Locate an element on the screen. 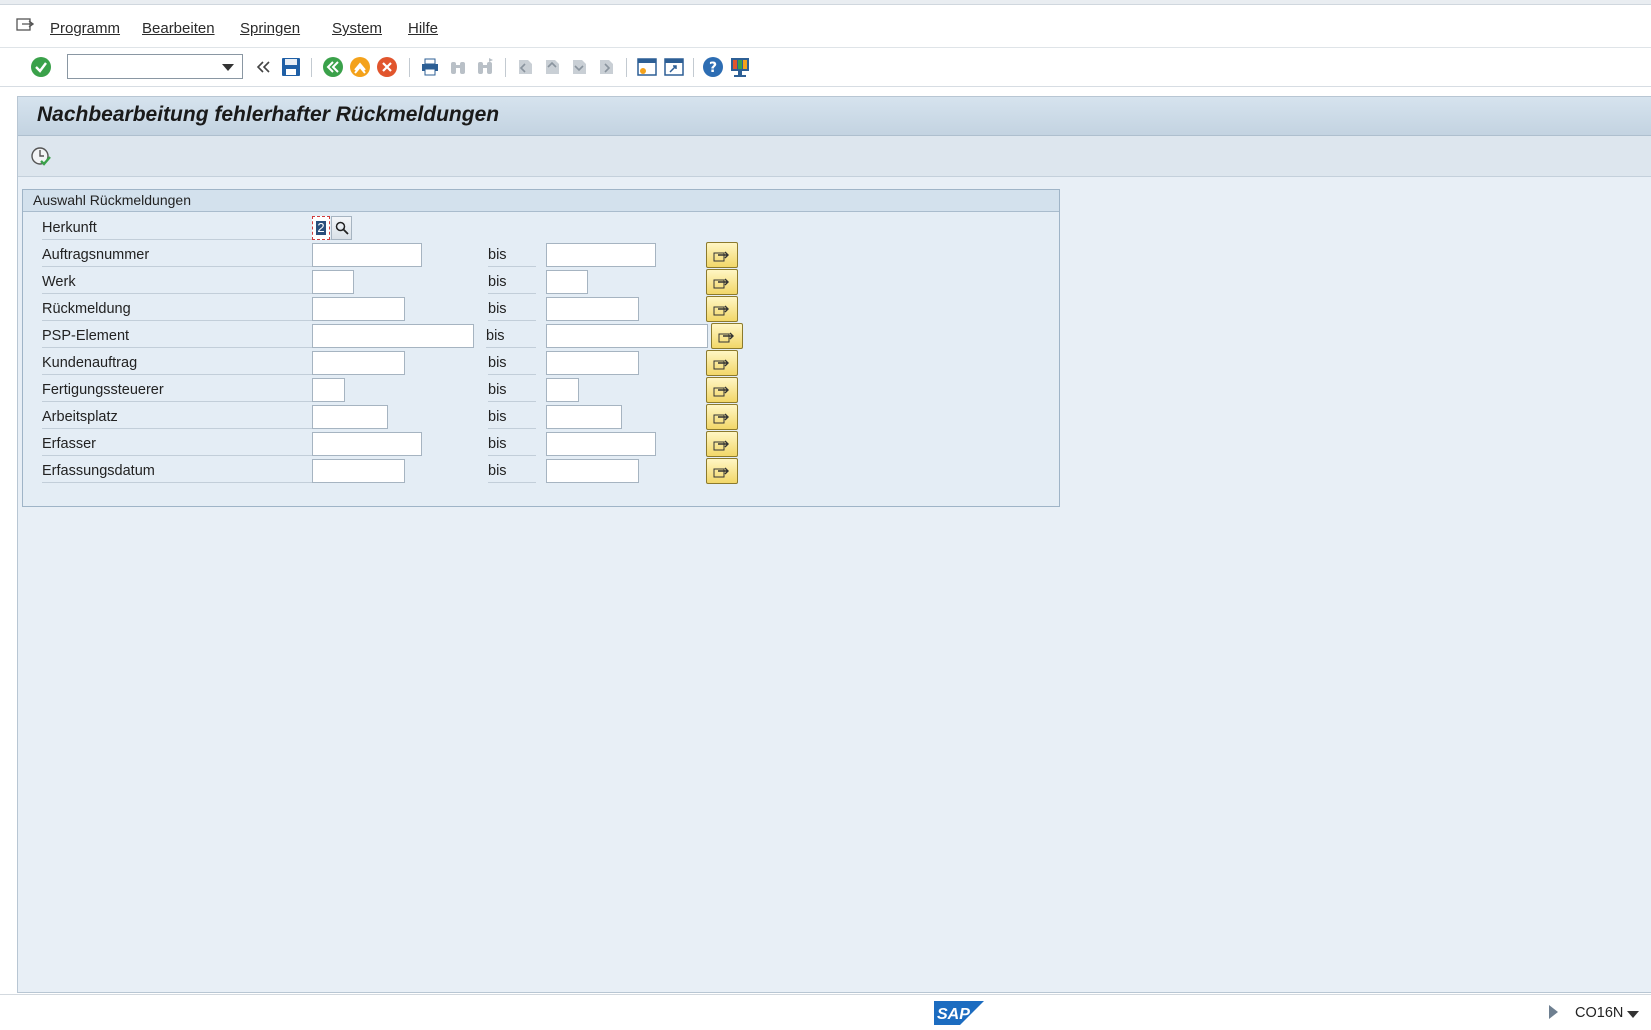  group-title: Auswahl Rückmeldungen is located at coordinates (112, 200).